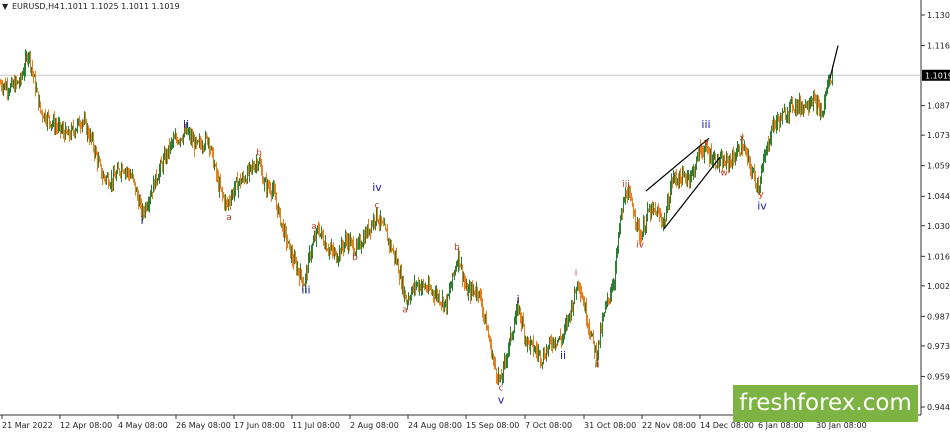 The width and height of the screenshot is (950, 435). I want to click on y-tick-label: 0.9590, so click(938, 376).